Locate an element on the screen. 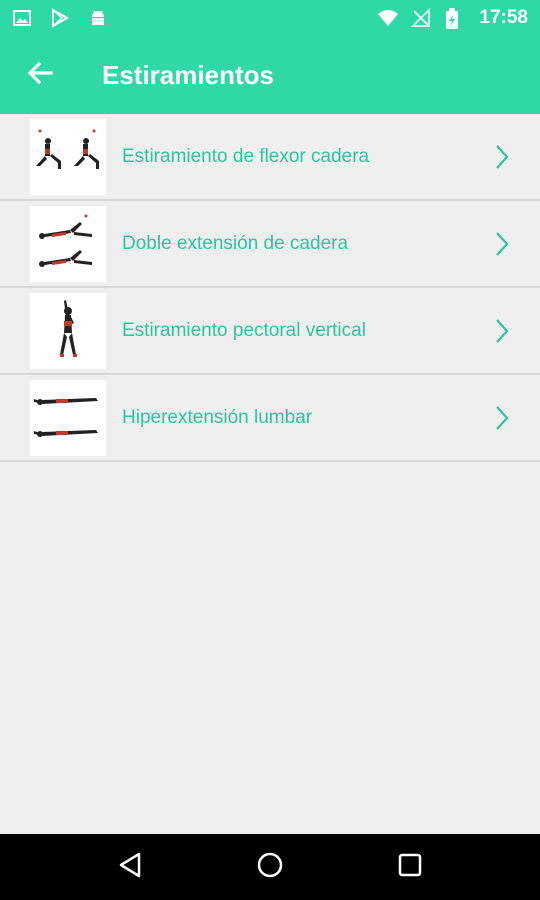 Image resolution: width=540 pixels, height=900 pixels. list-item-lumbar-hyperextension: Hiperextensión lumbar is located at coordinates (270, 418).